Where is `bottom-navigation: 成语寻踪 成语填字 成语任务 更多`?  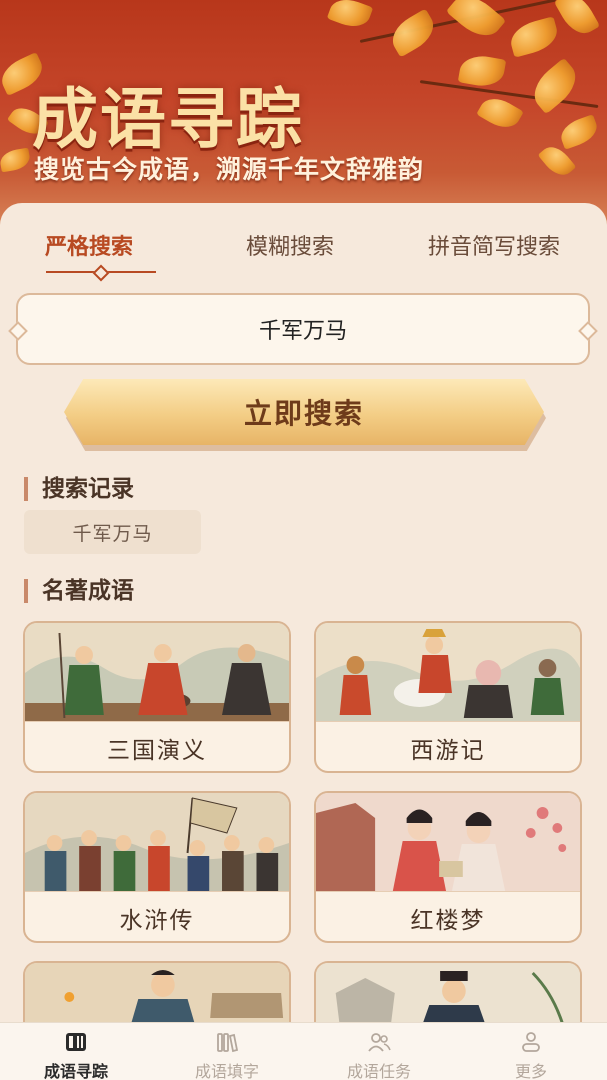
bottom-navigation: 成语寻踪 成语填字 成语任务 更多 is located at coordinates (303, 1051).